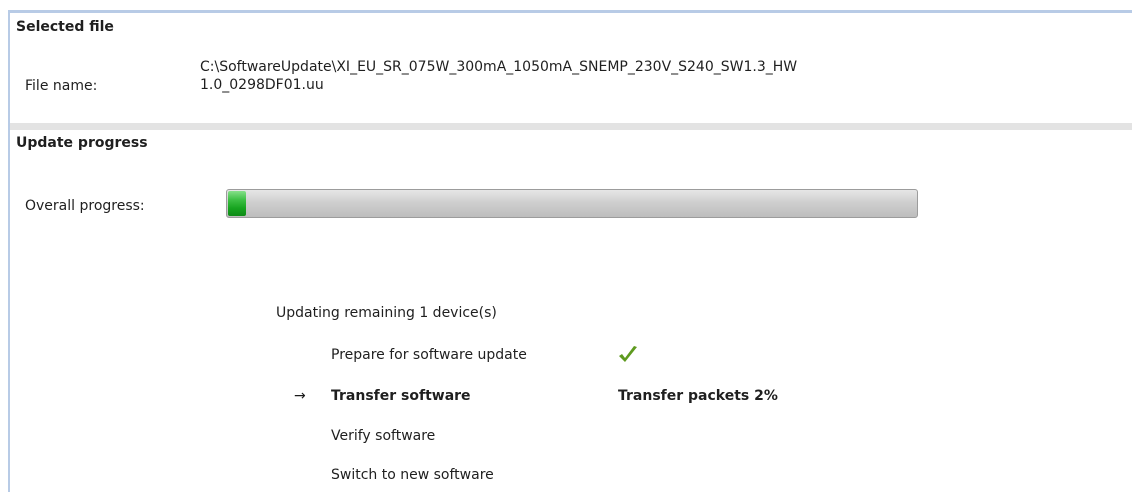 Image resolution: width=1132 pixels, height=492 pixels. Describe the element at coordinates (572, 203) in the screenshot. I see `overall-progress-bar` at that location.